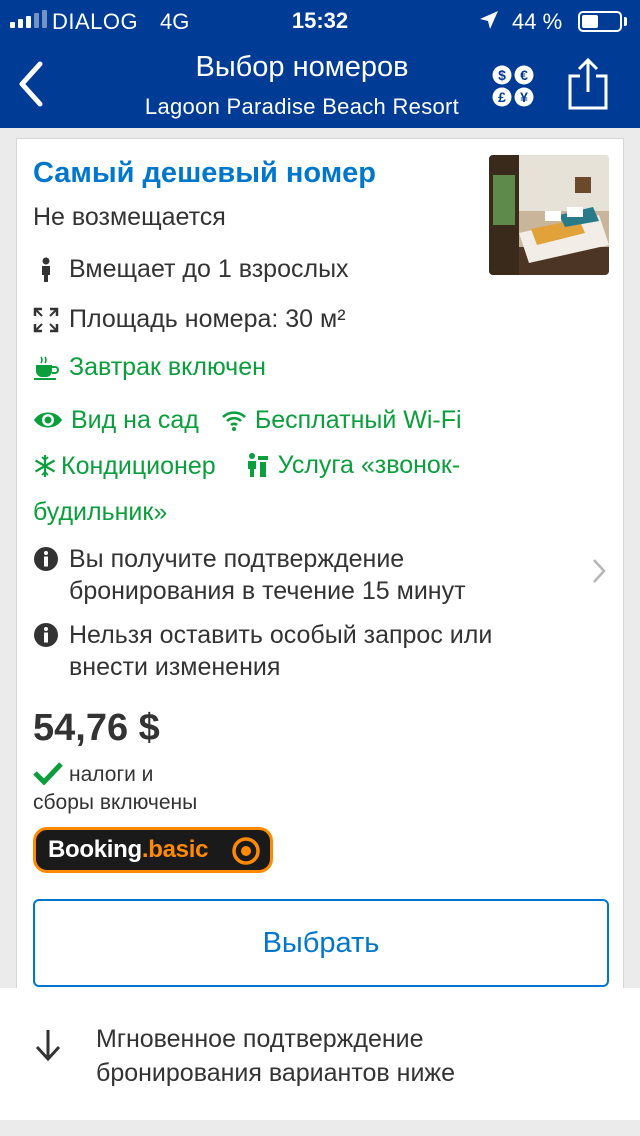  What do you see at coordinates (100, 512) in the screenshot?
I see `amenity-label-continued: будильник»` at bounding box center [100, 512].